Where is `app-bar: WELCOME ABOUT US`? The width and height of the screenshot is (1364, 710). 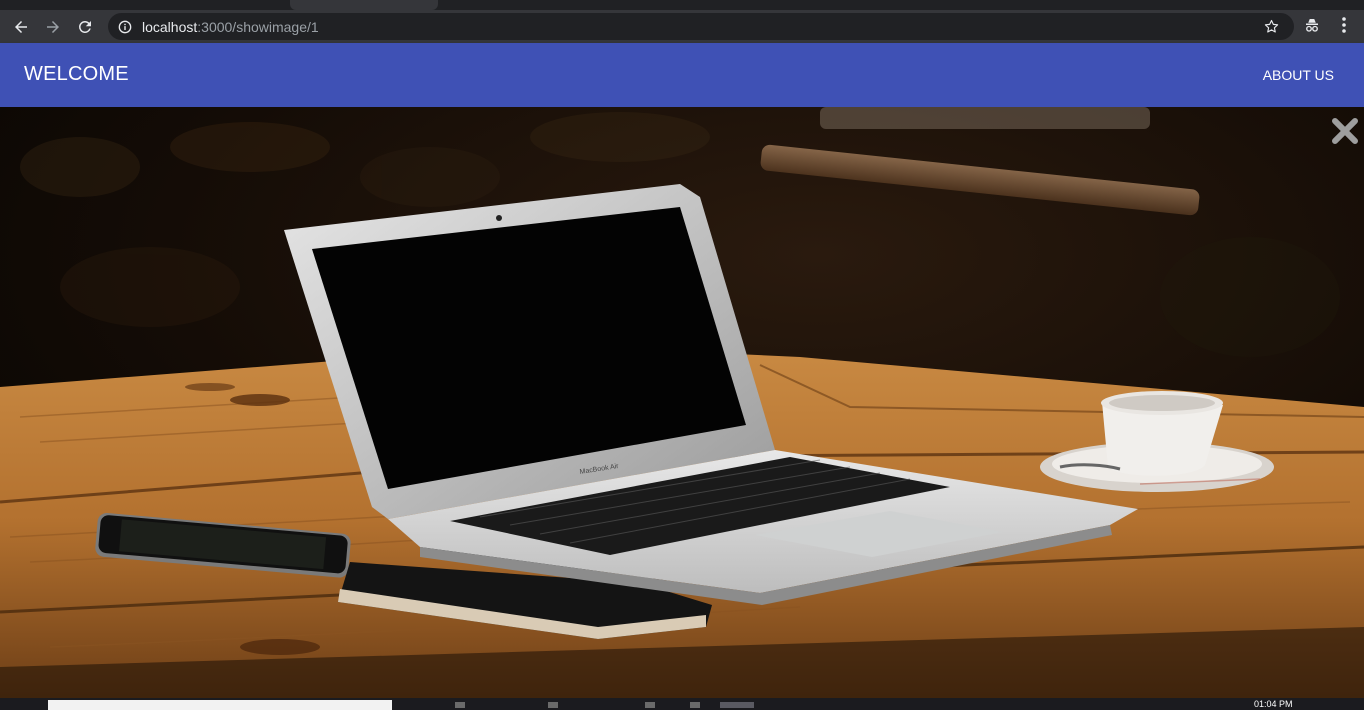 app-bar: WELCOME ABOUT US is located at coordinates (682, 75).